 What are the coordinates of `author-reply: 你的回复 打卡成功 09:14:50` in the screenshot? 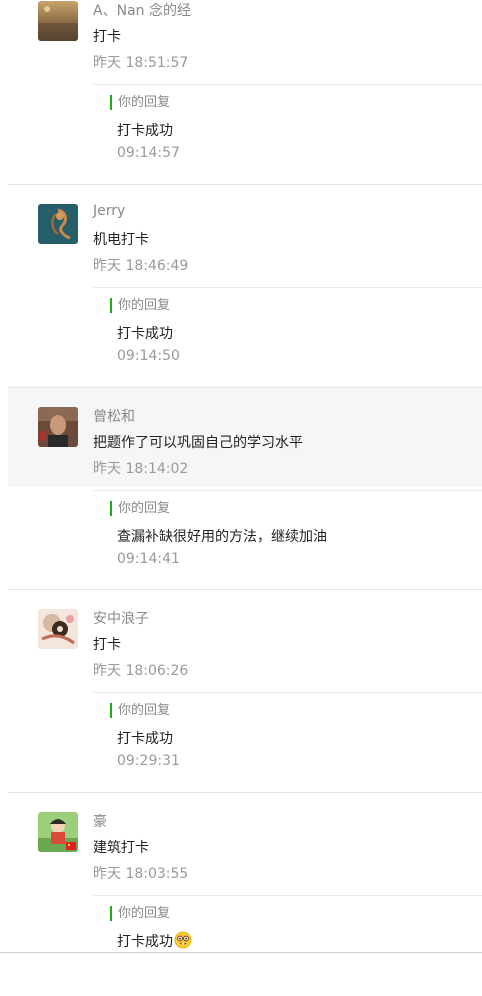 It's located at (287, 335).